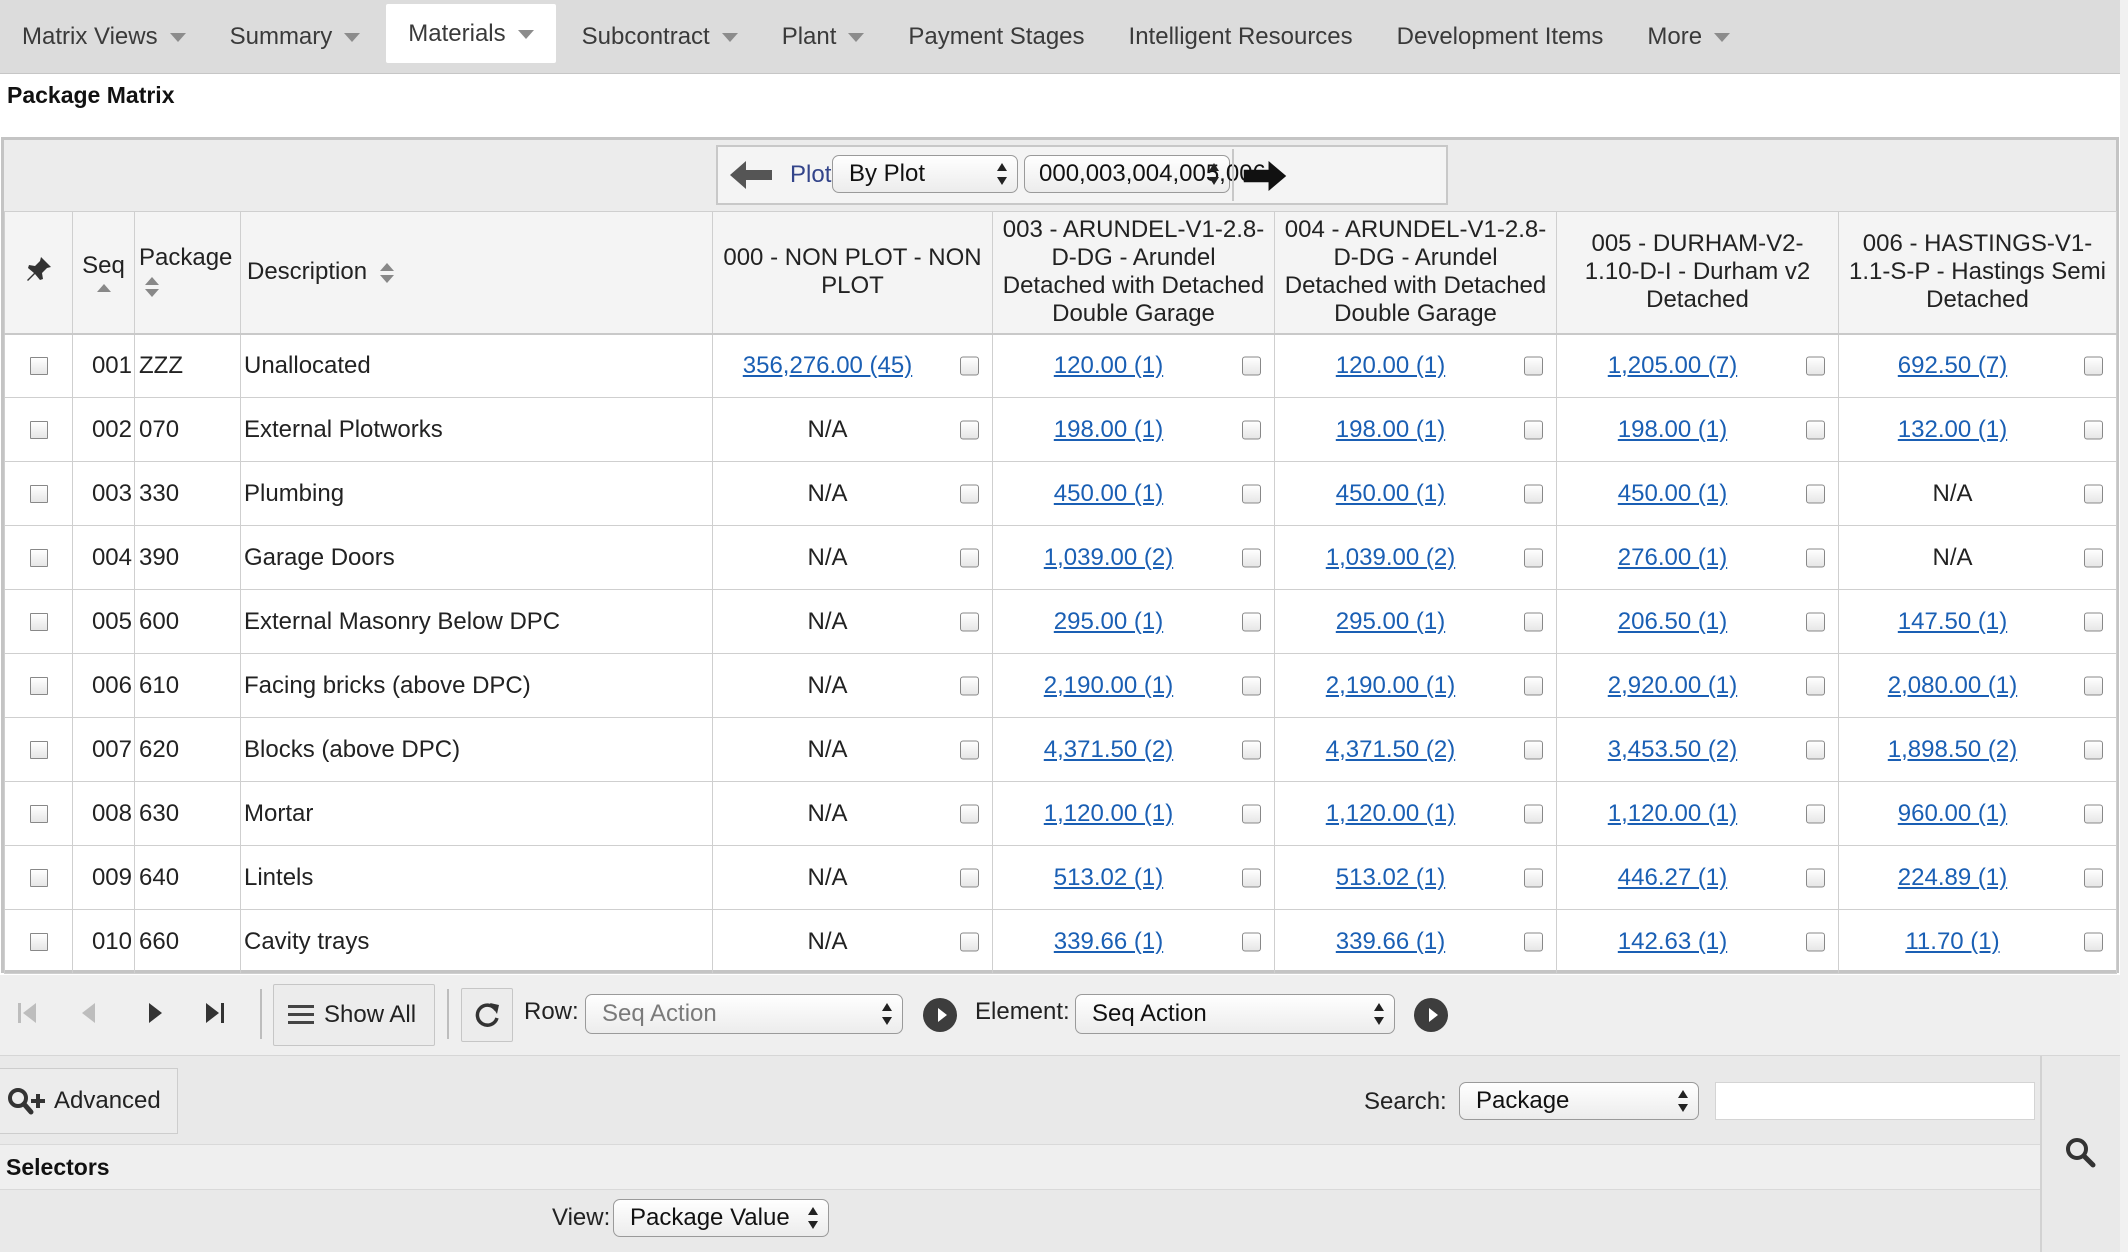  Describe the element at coordinates (354, 1015) in the screenshot. I see `show-all-button: Show All` at that location.